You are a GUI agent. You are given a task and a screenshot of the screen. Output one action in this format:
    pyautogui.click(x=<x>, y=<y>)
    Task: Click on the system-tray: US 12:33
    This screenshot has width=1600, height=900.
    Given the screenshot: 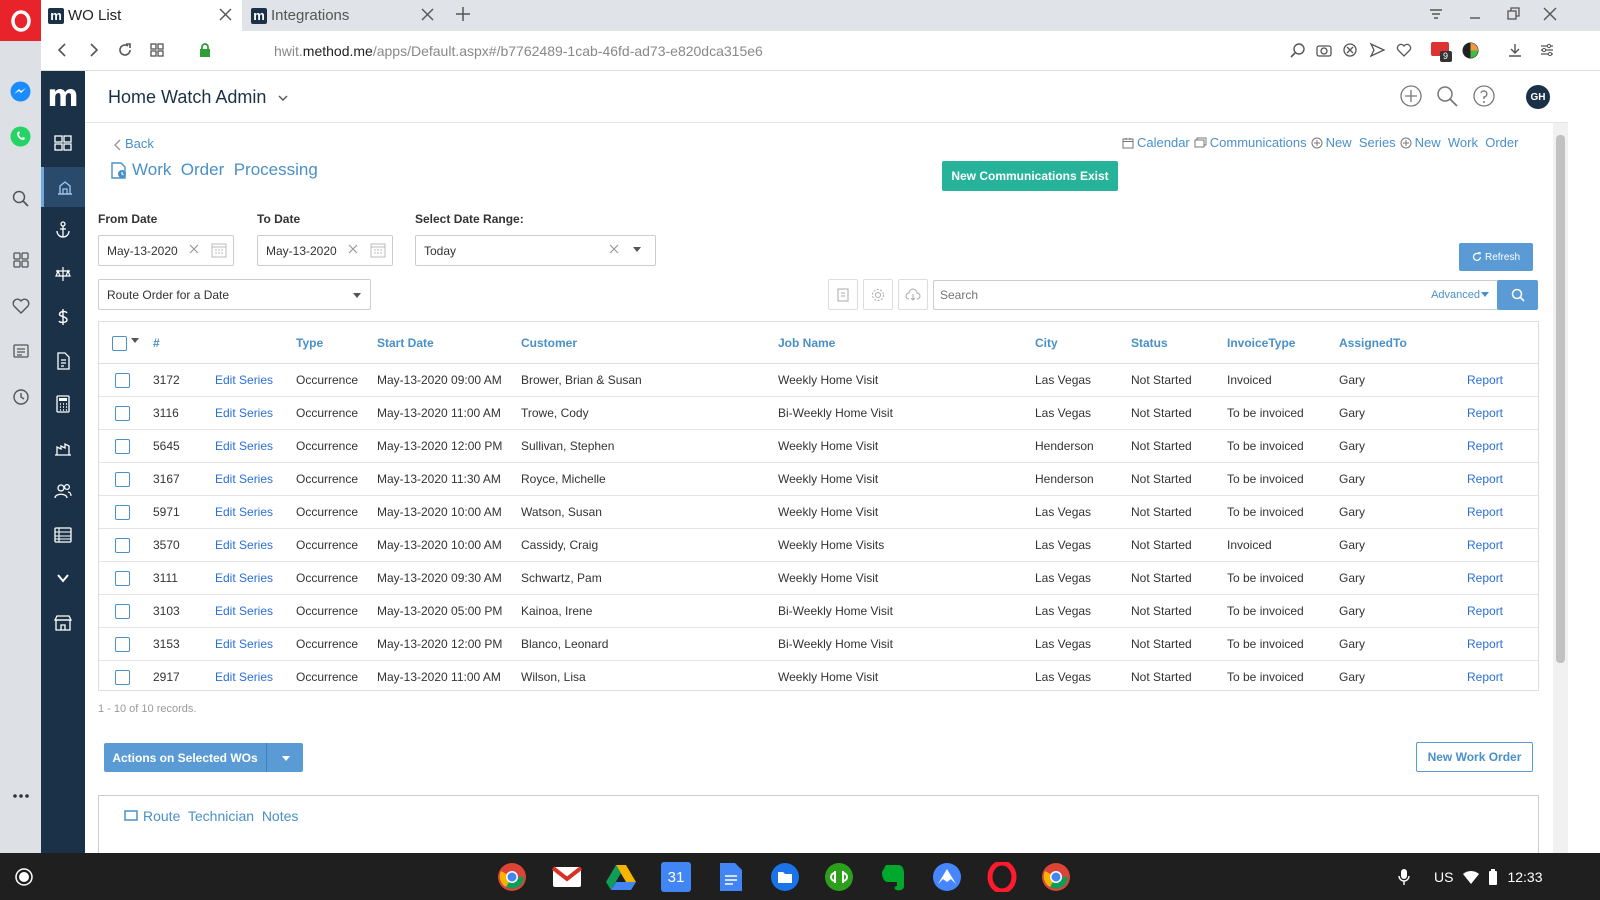 What is the action you would take?
    pyautogui.click(x=1498, y=877)
    